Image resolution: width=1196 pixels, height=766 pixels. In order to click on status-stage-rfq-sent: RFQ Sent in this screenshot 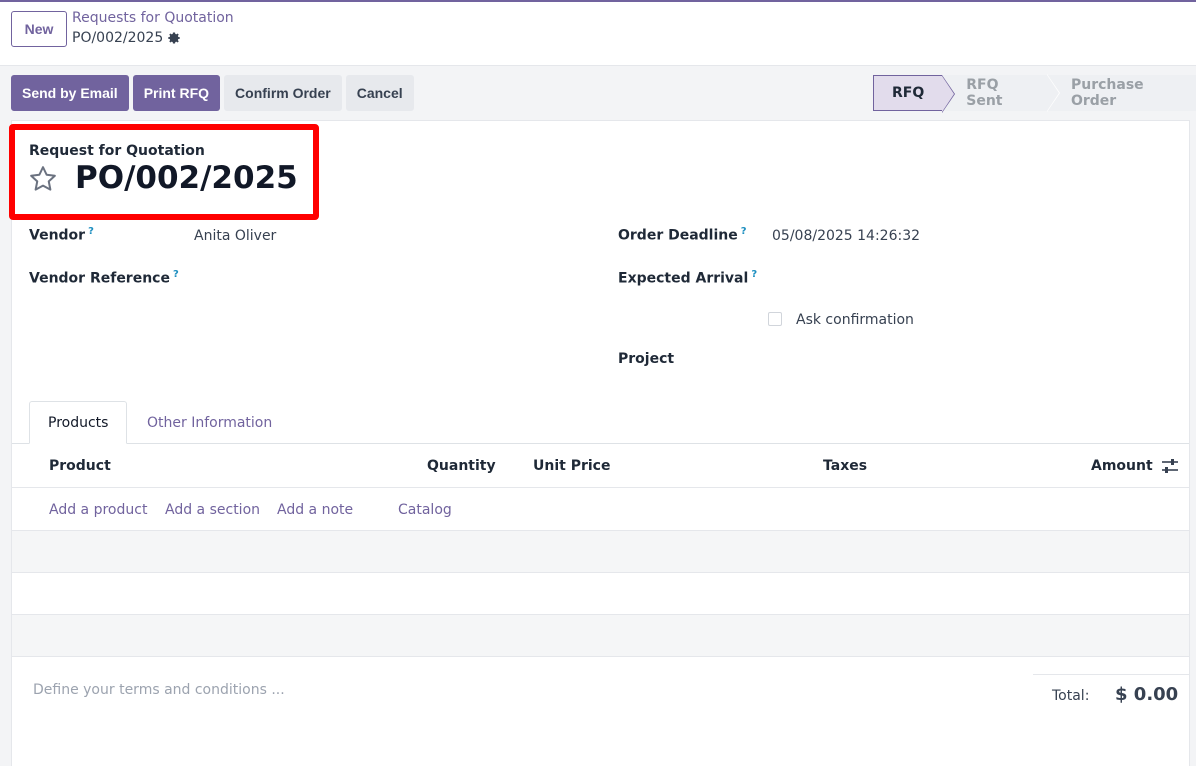, I will do `click(1001, 93)`.